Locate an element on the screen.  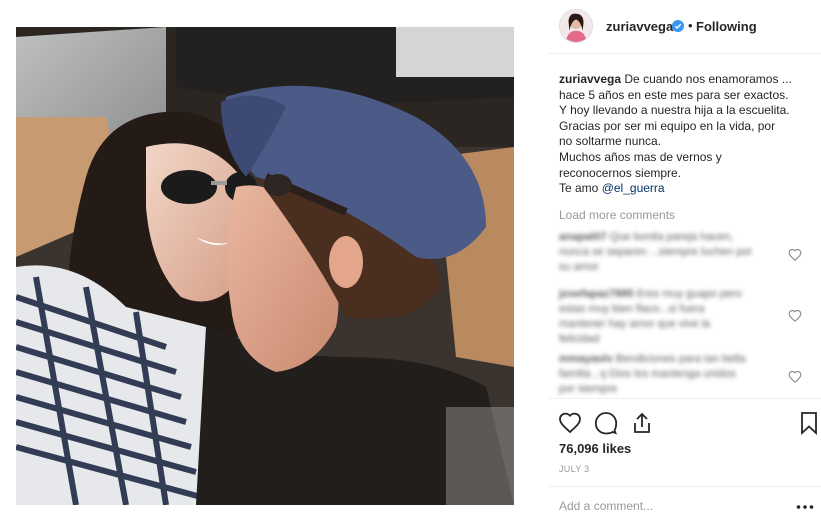
comment-text: su amor is located at coordinates (579, 267).